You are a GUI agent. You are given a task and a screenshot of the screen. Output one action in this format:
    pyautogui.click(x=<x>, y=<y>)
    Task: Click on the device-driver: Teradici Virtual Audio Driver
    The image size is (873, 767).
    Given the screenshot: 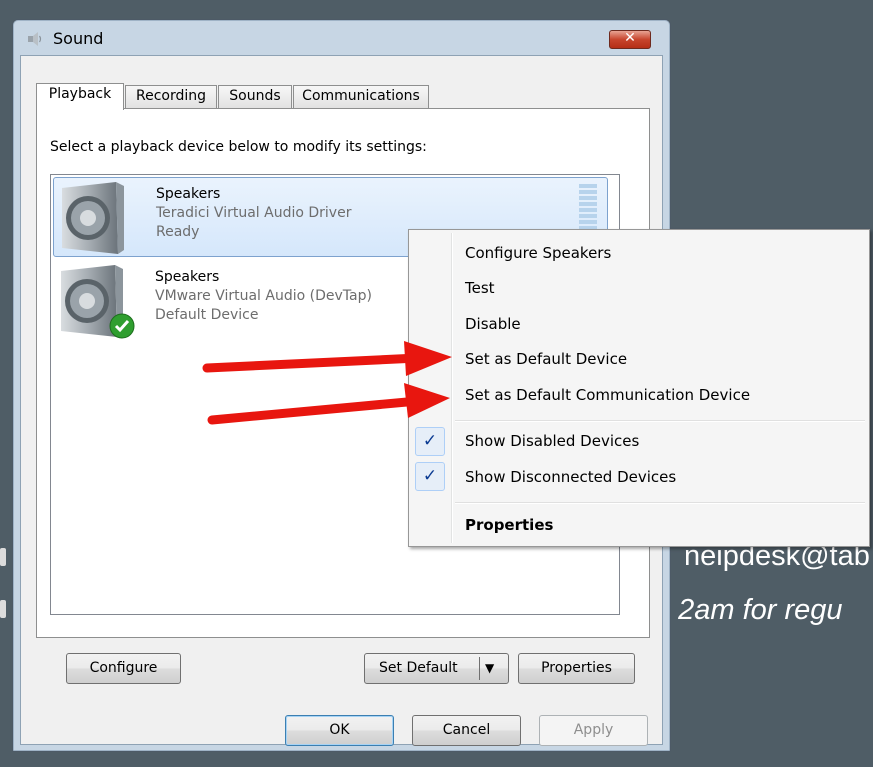 What is the action you would take?
    pyautogui.click(x=254, y=213)
    